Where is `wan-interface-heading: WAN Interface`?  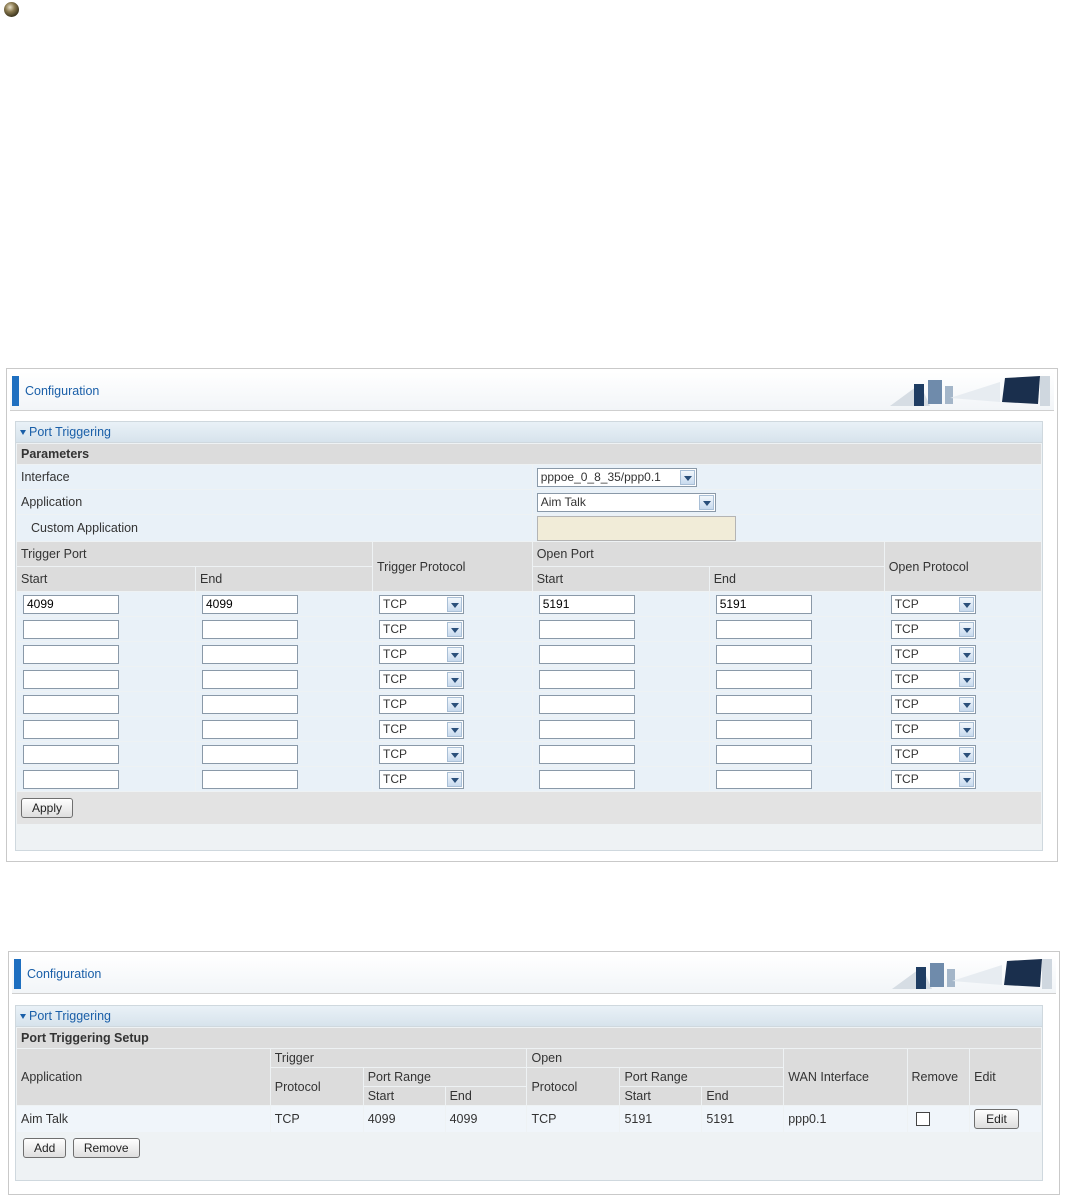 wan-interface-heading: WAN Interface is located at coordinates (845, 1077).